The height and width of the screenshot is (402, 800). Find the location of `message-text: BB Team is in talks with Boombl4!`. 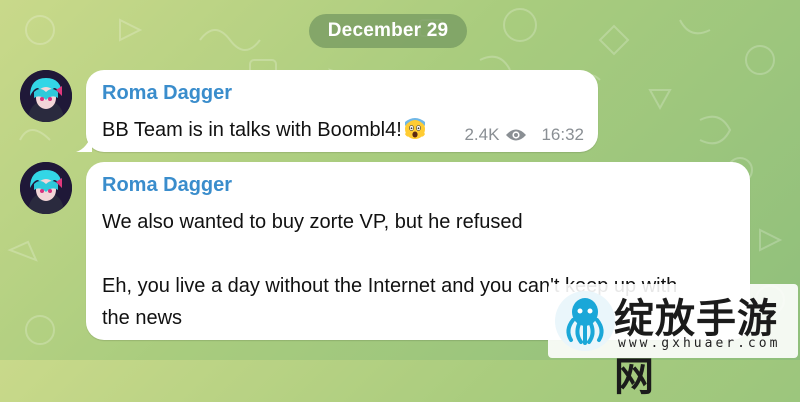

message-text: BB Team is in talks with Boombl4! is located at coordinates (264, 130).